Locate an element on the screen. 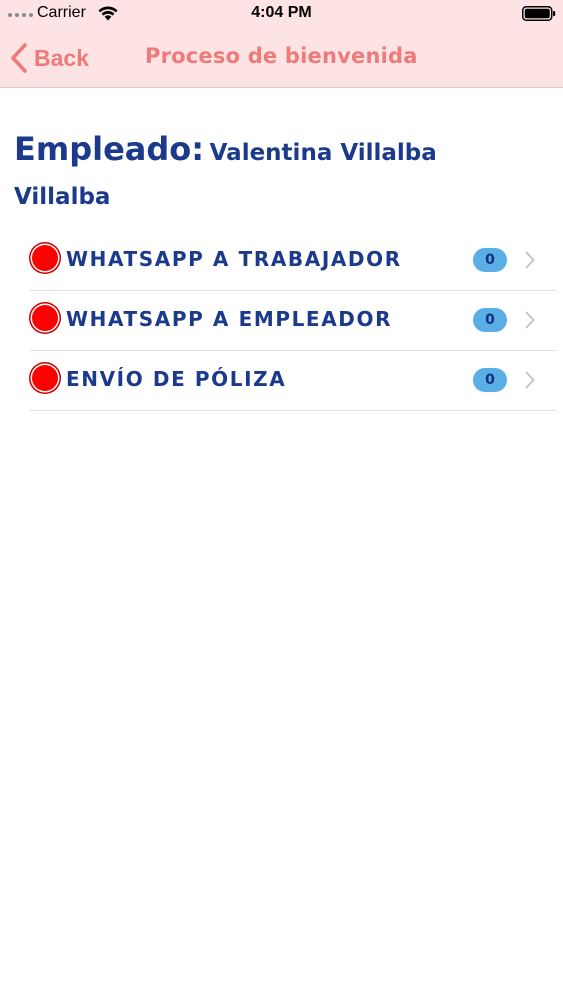 This screenshot has width=563, height=1000. chevron-left-icon is located at coordinates (19, 58).